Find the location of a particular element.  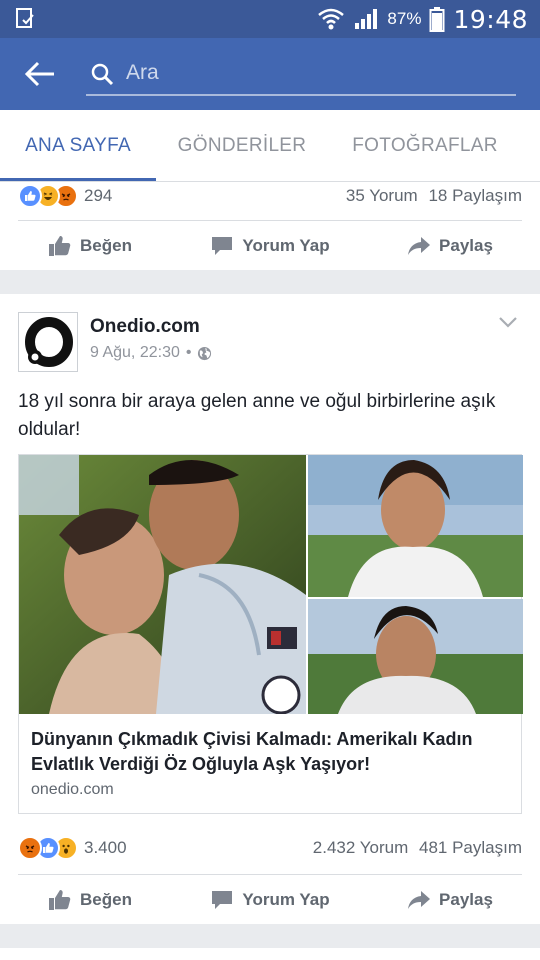

reaction-summary: 3.400 is located at coordinates (72, 848).